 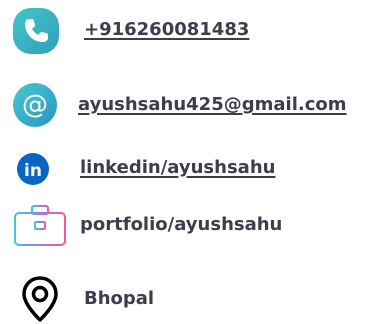 I want to click on linkedin-link: linkedin/ayushsahu, so click(x=177, y=168).